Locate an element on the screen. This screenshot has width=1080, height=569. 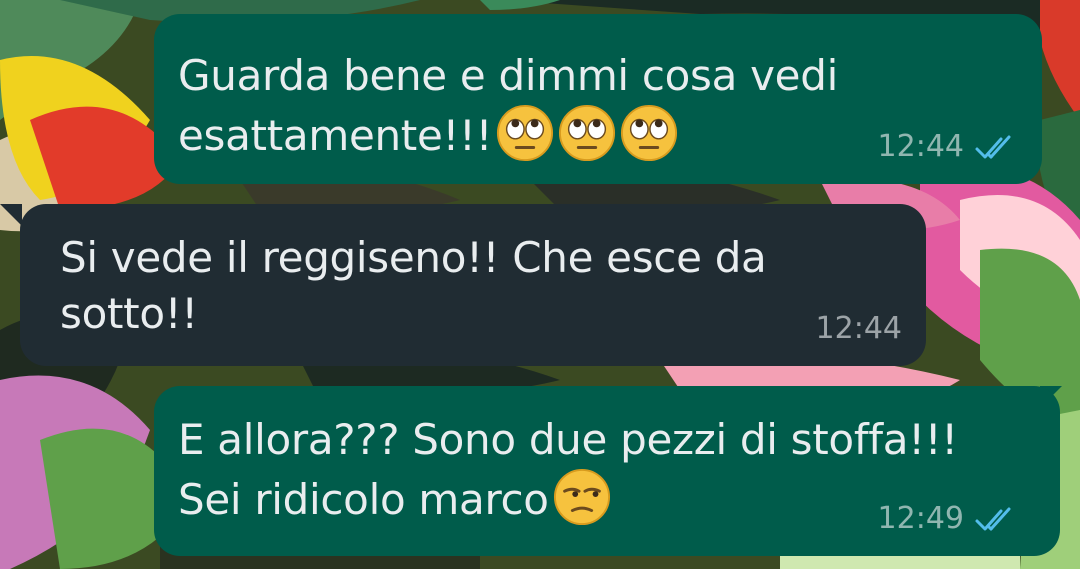
message-line: Si vede il reggiseno!! Che esce da is located at coordinates (413, 257).